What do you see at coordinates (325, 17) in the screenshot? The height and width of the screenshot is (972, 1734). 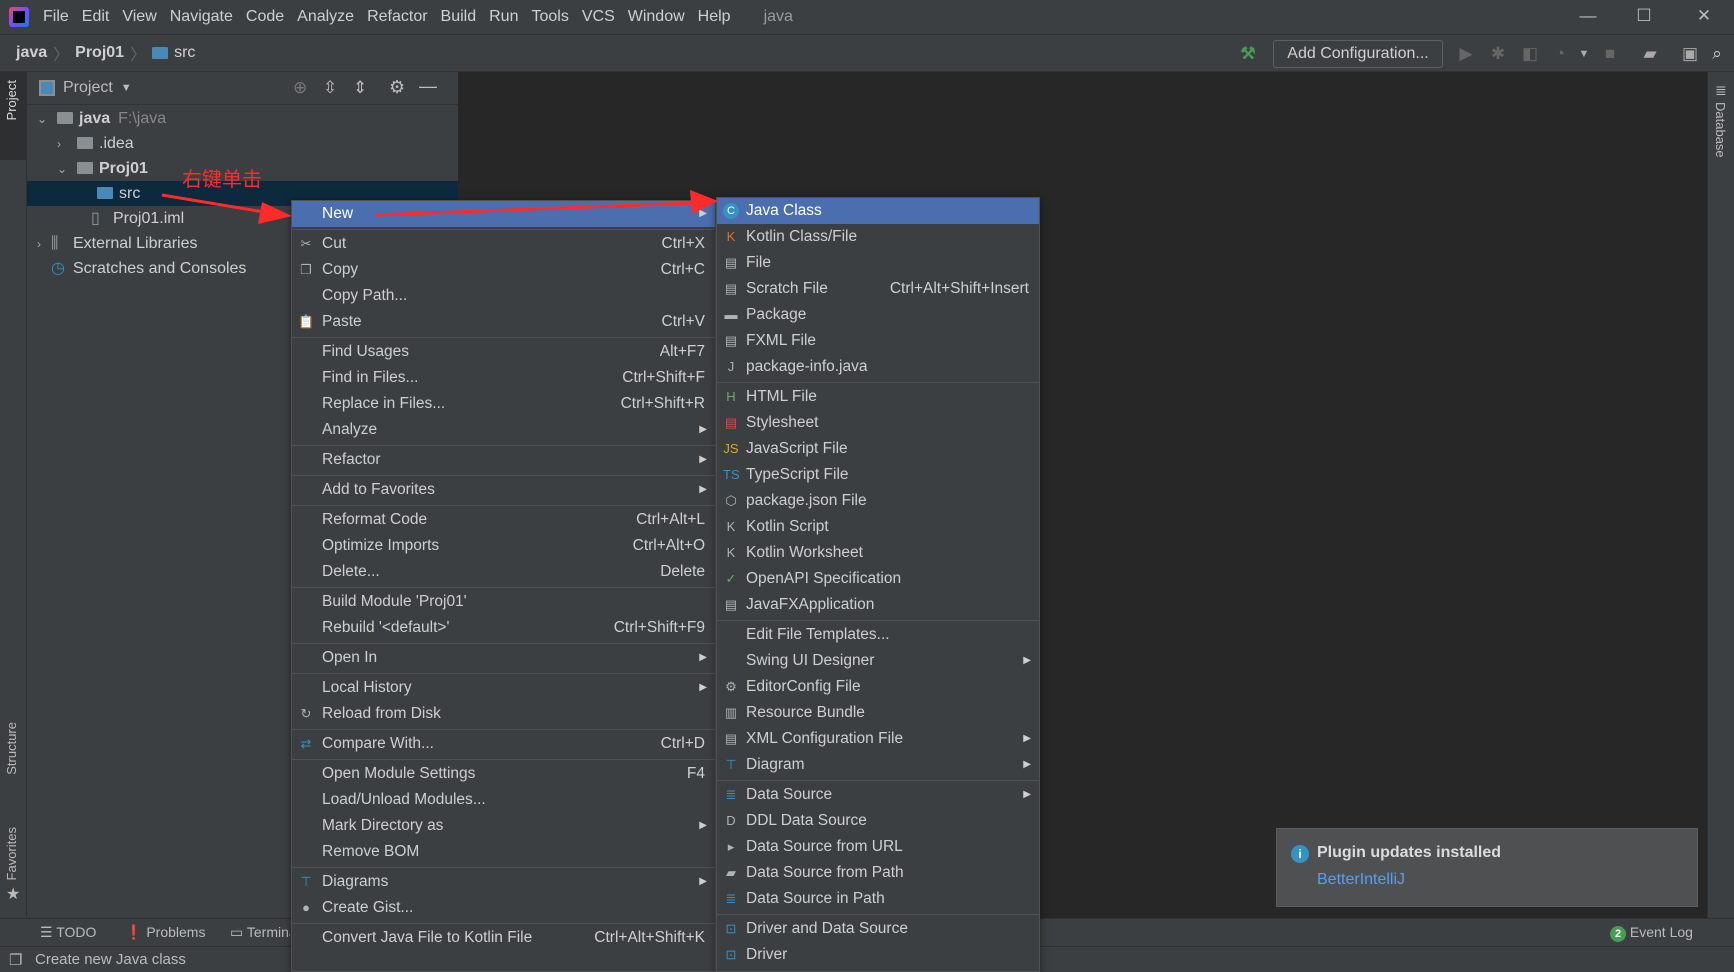 I see `menu-analyze: Analyze` at bounding box center [325, 17].